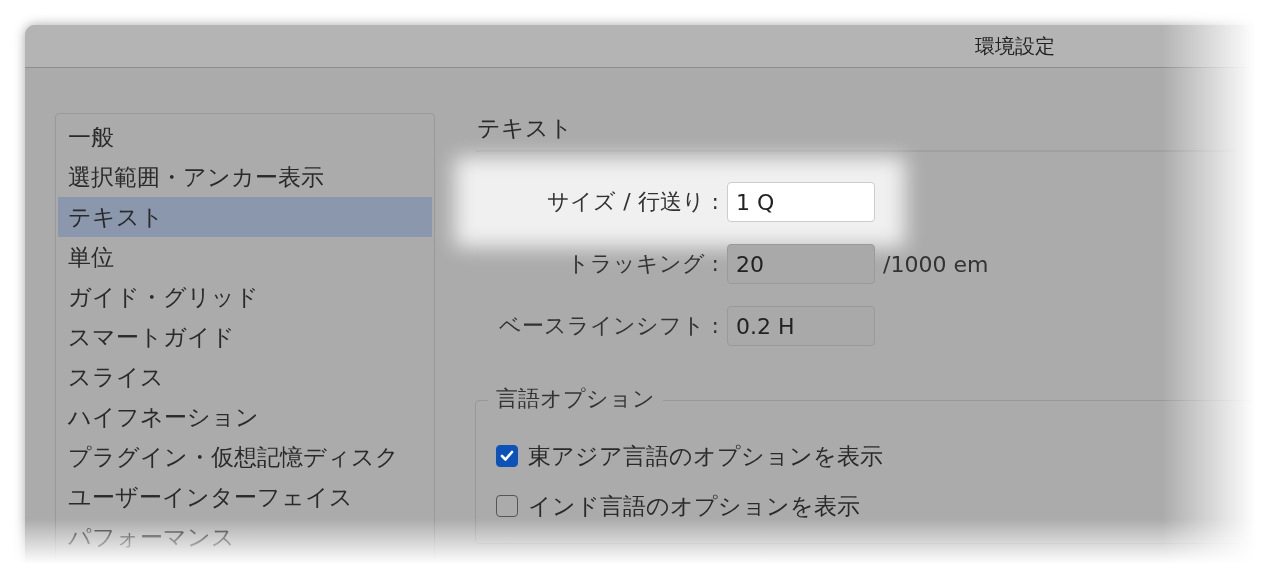  What do you see at coordinates (936, 264) in the screenshot?
I see `unit-label: /1000 em` at bounding box center [936, 264].